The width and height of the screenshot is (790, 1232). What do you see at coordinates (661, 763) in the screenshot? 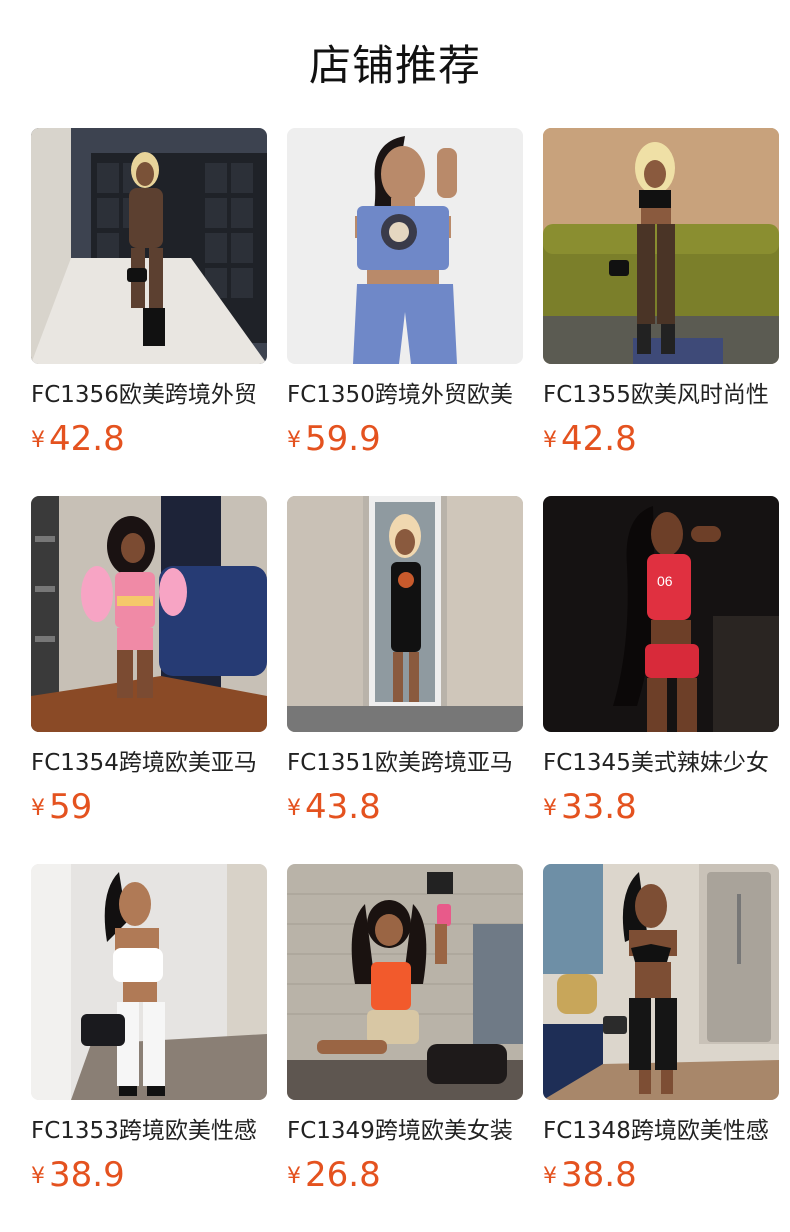
I see `product-name: FC1345美式辣妹少女` at bounding box center [661, 763].